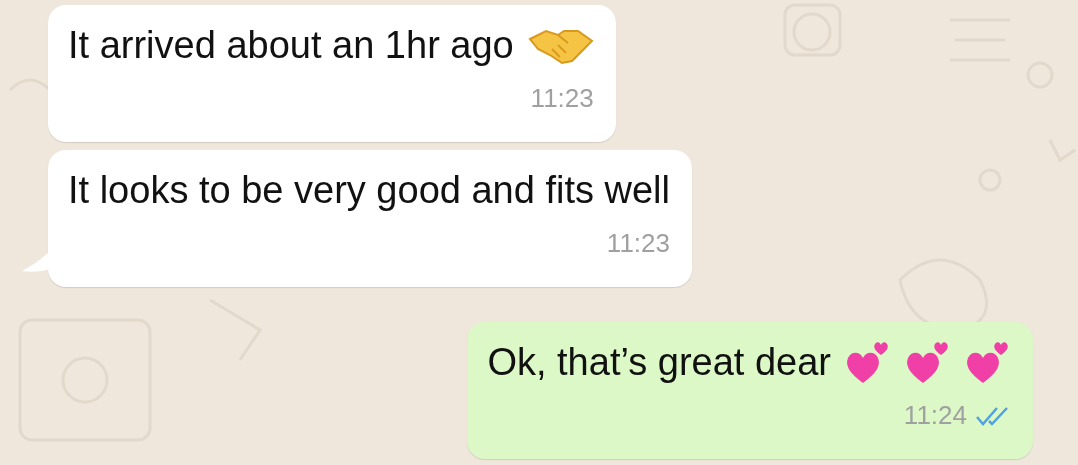  Describe the element at coordinates (659, 362) in the screenshot. I see `message-text: Ok, that’s great dear` at that location.